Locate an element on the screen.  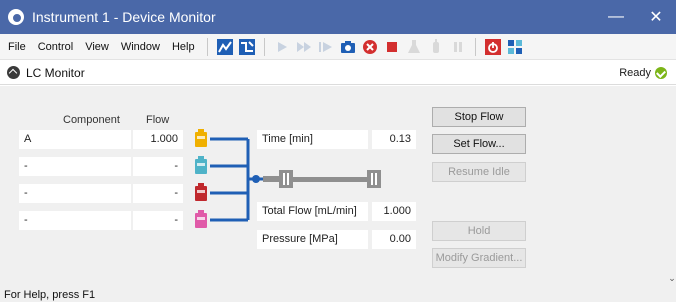
status-bar: For Help, press F1 is located at coordinates (338, 294).